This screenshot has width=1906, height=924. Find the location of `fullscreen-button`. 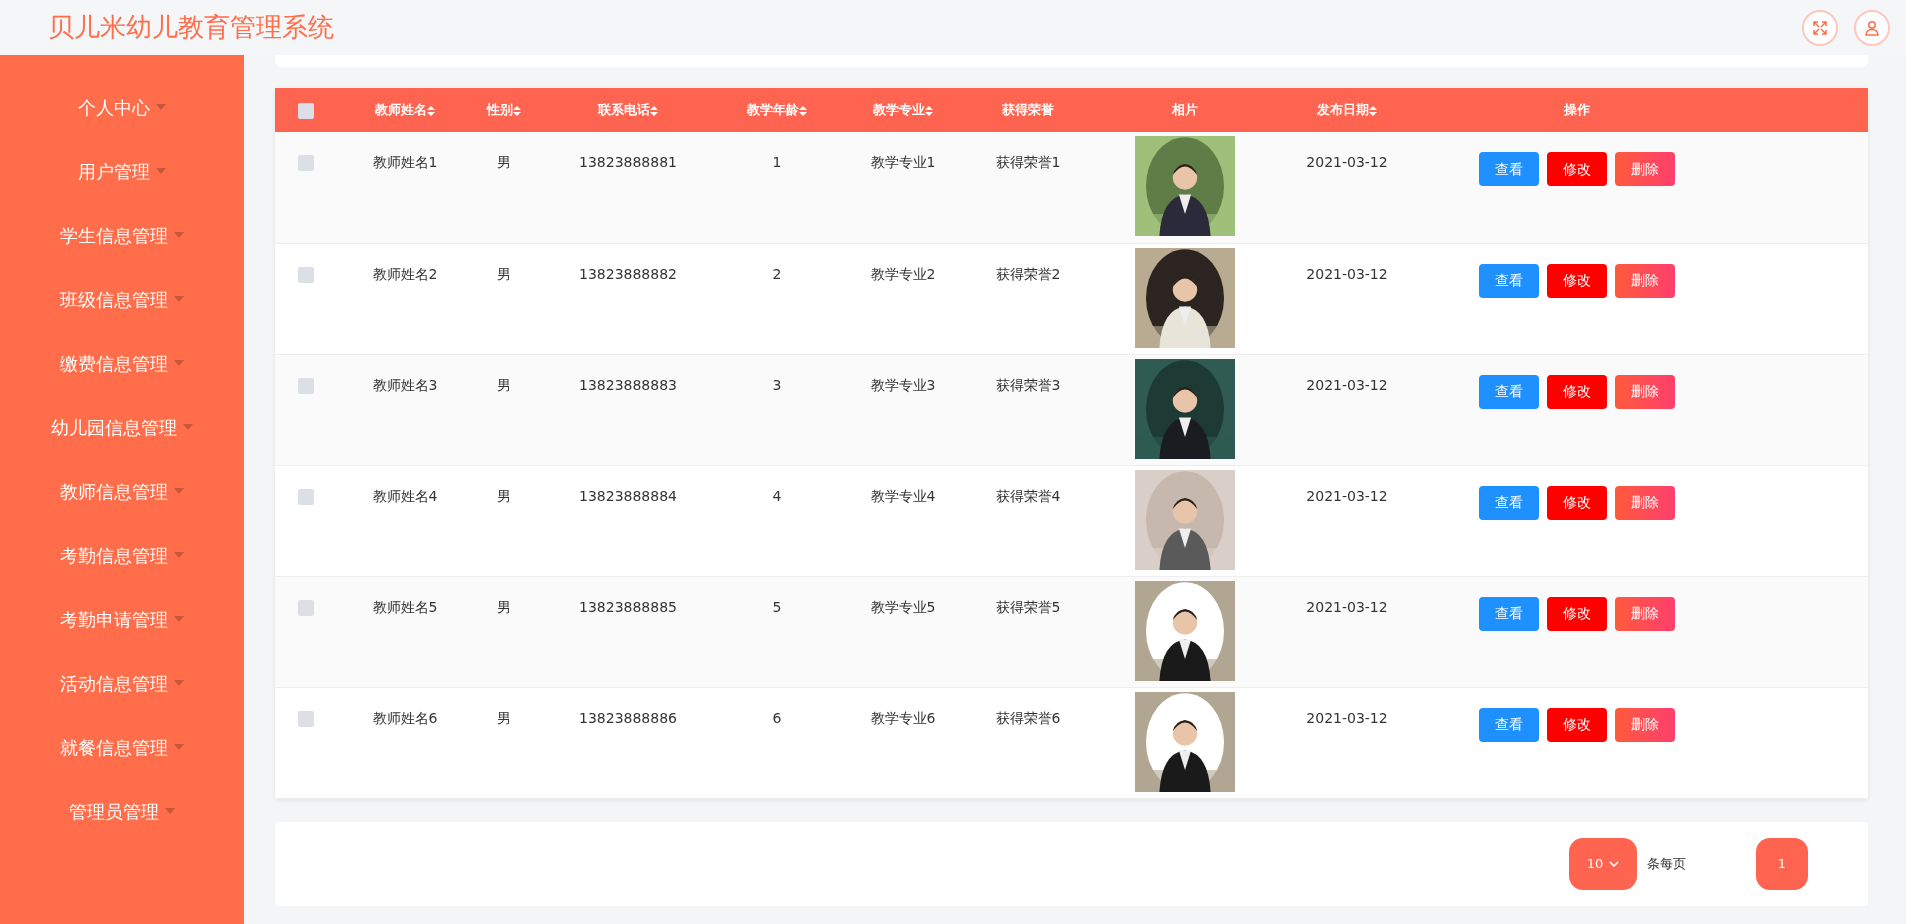

fullscreen-button is located at coordinates (1820, 27).